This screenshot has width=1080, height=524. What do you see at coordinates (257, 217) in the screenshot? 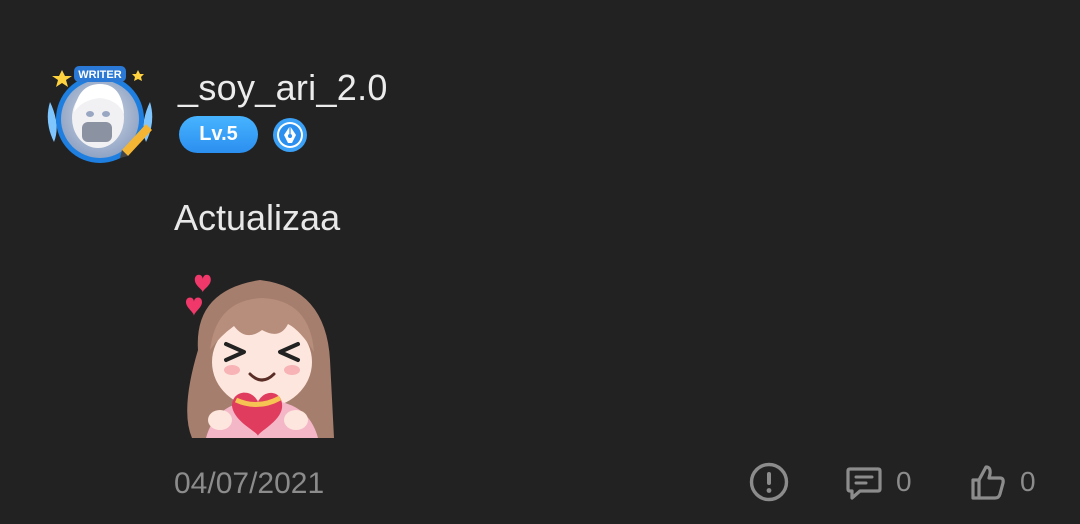
I see `comment-text: Actualizaa` at bounding box center [257, 217].